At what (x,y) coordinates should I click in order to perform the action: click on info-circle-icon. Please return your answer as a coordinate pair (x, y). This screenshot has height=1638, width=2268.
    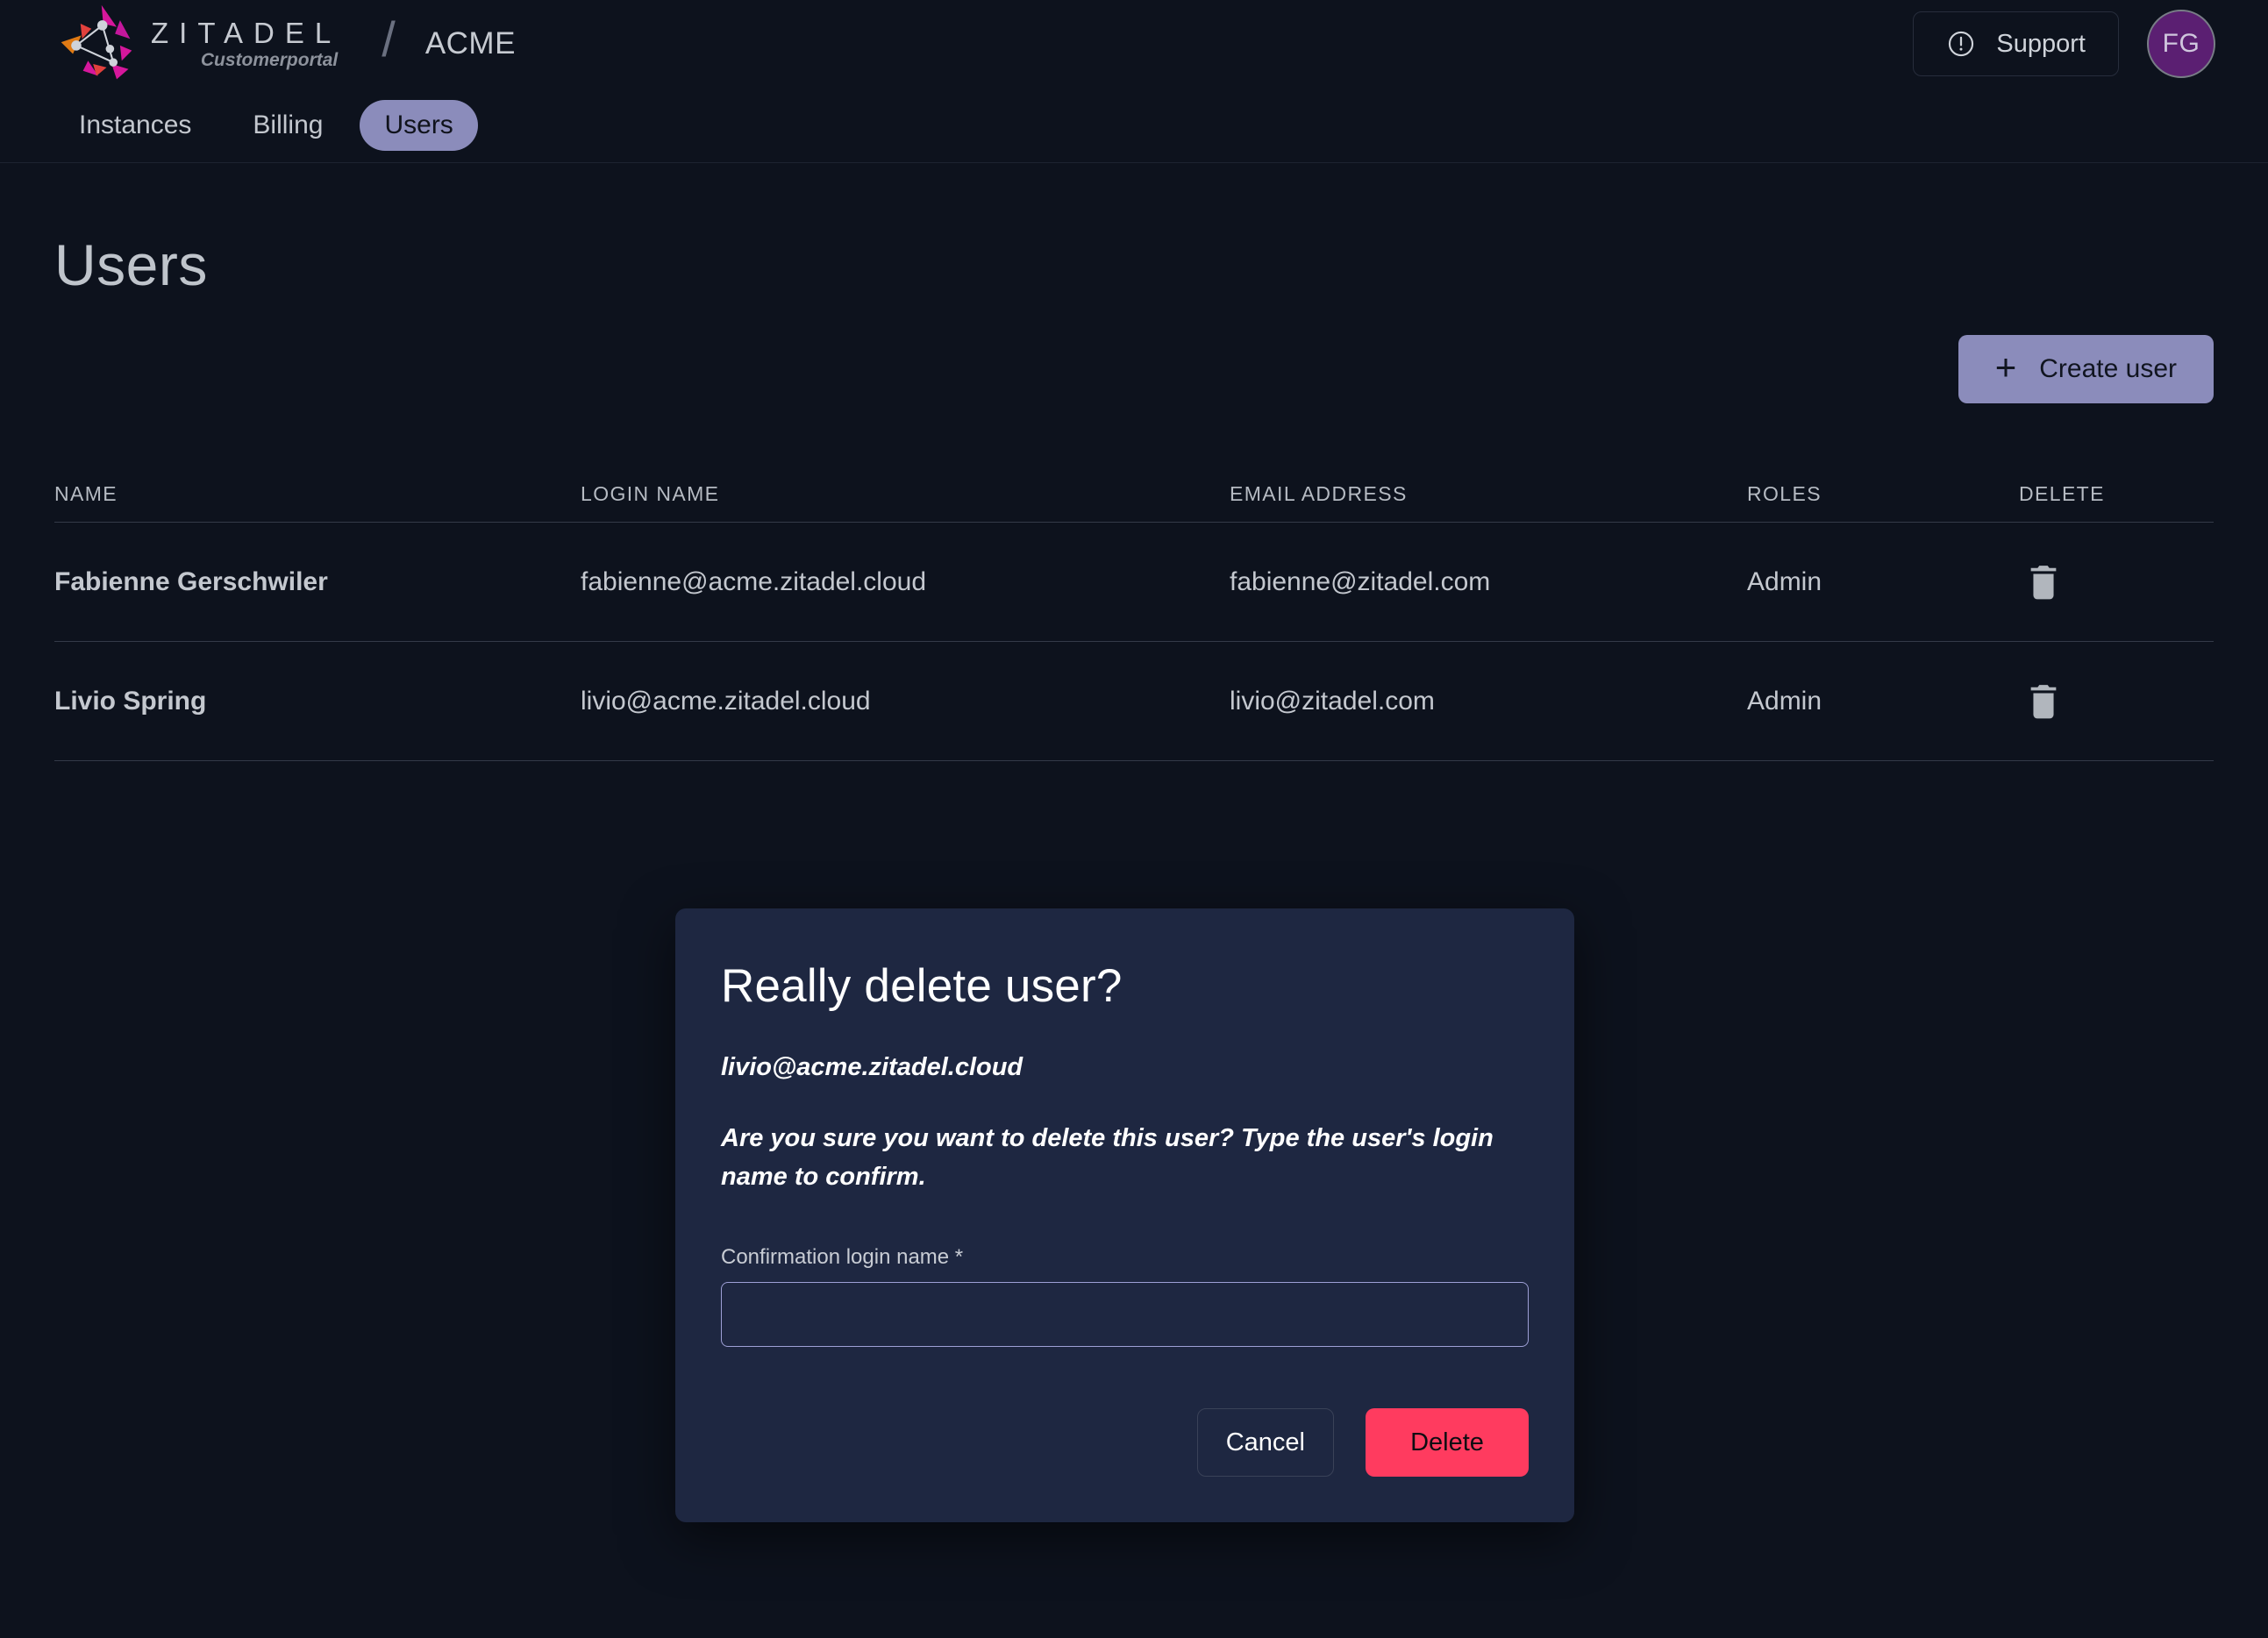
    Looking at the image, I should click on (1961, 44).